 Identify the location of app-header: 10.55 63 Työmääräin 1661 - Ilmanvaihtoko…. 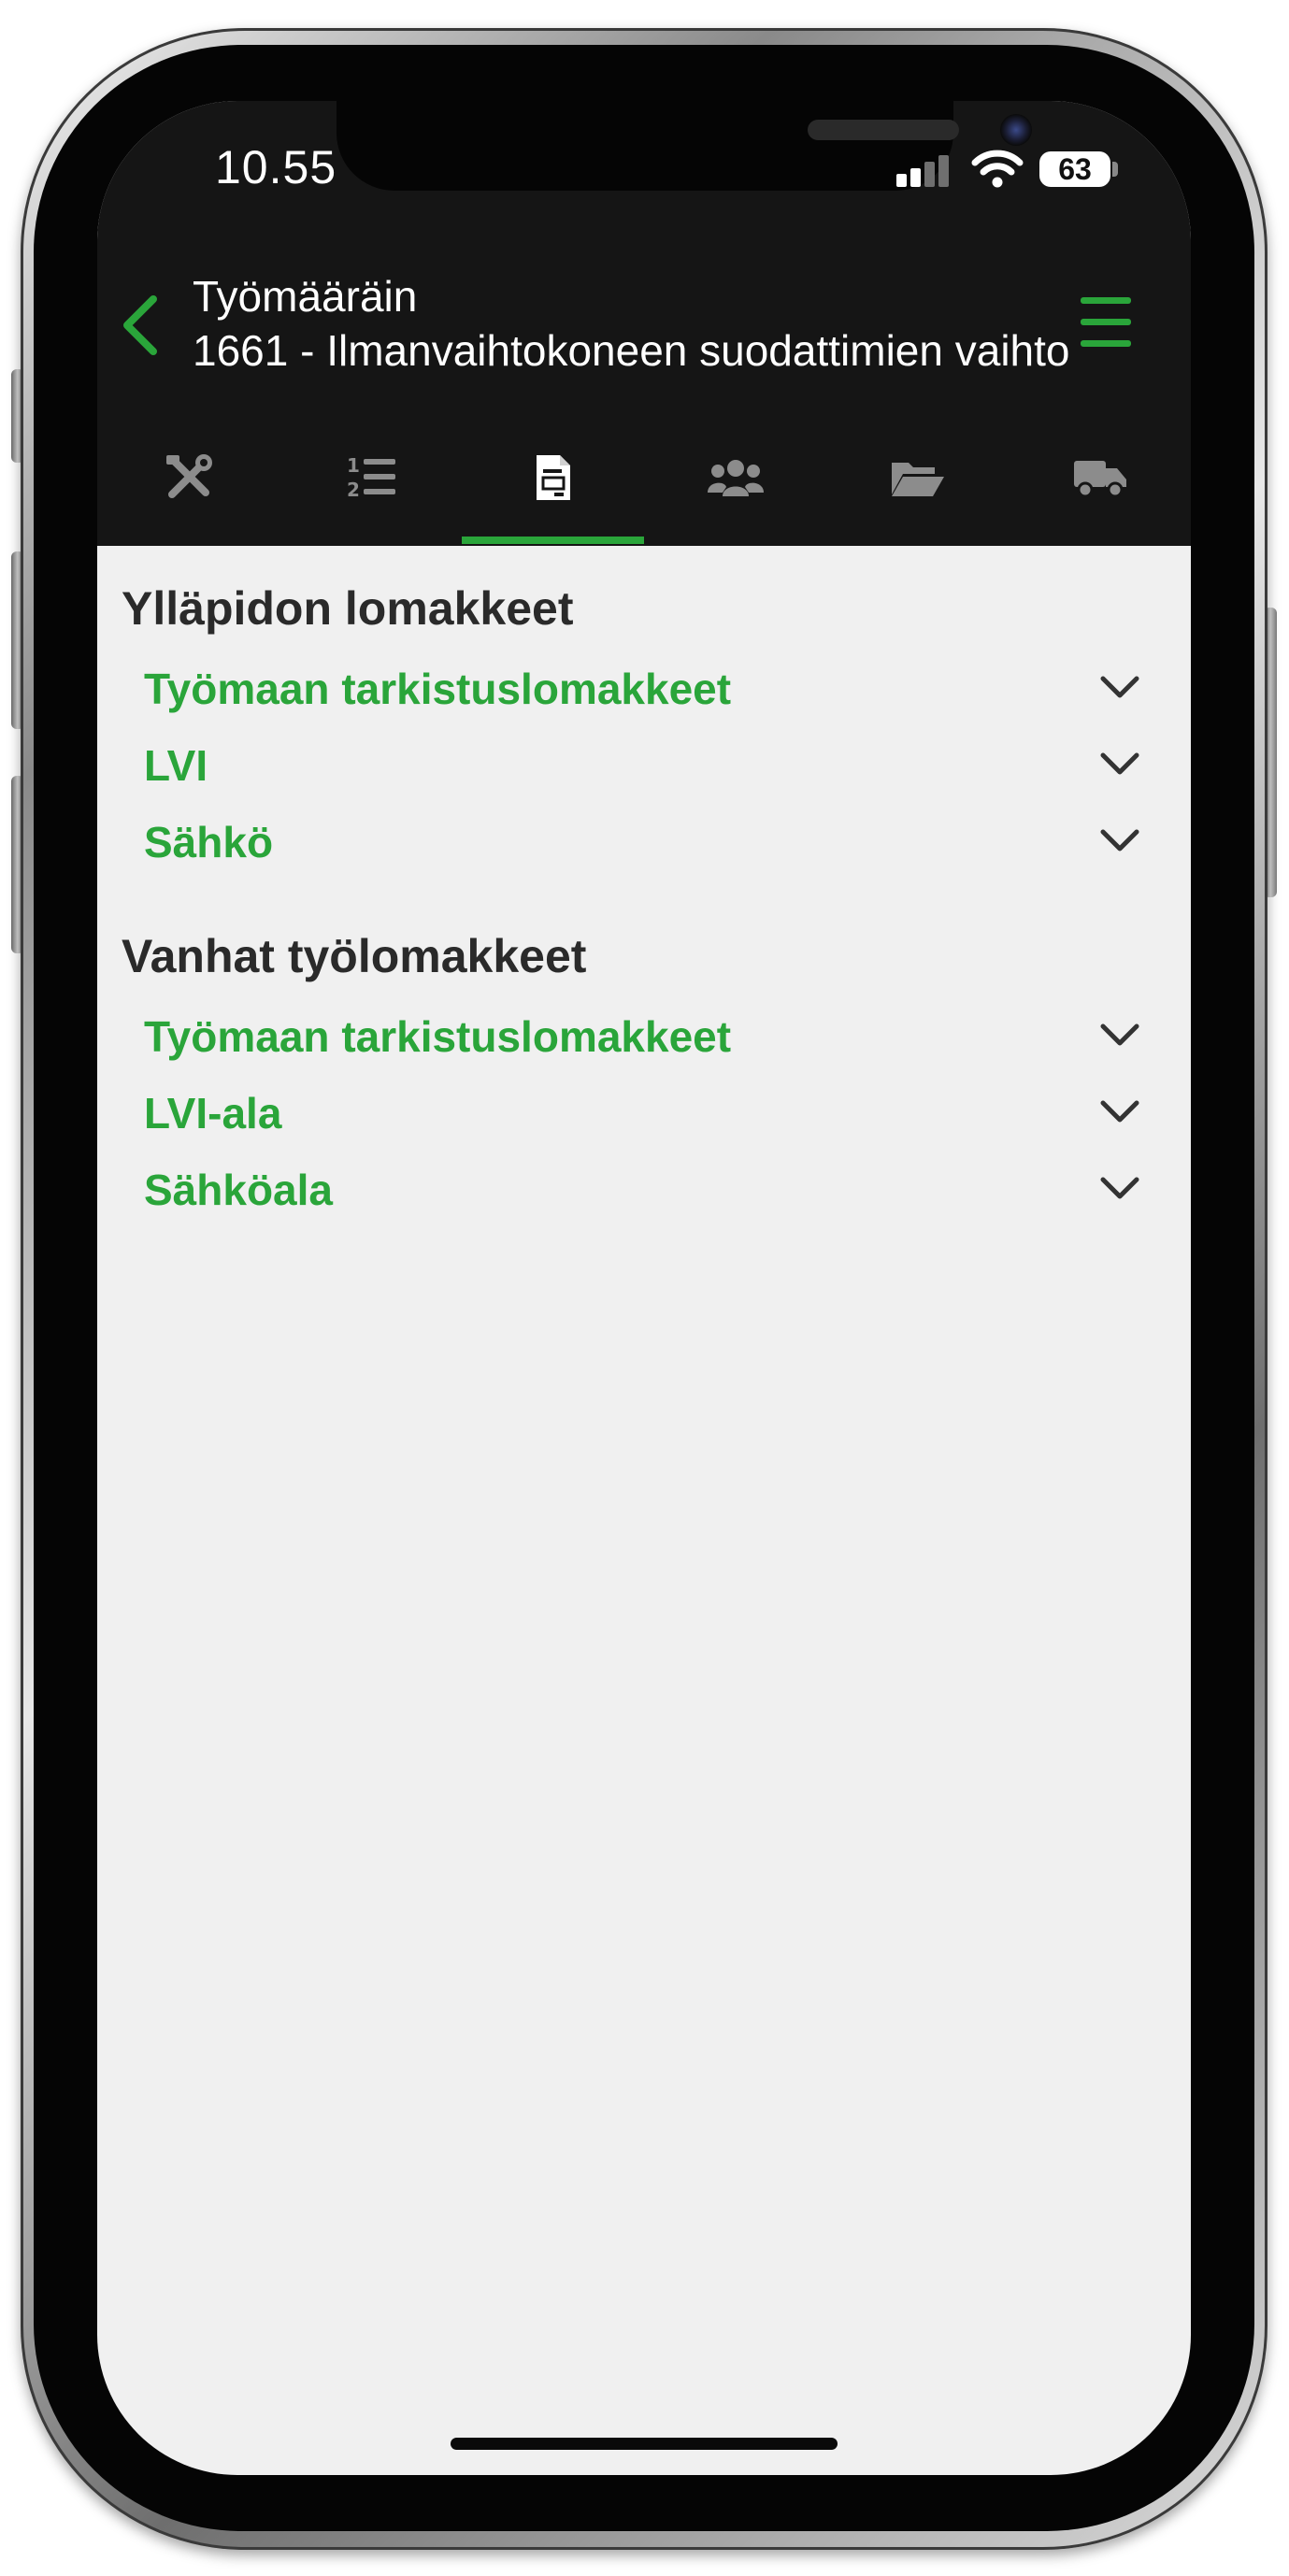
(644, 323).